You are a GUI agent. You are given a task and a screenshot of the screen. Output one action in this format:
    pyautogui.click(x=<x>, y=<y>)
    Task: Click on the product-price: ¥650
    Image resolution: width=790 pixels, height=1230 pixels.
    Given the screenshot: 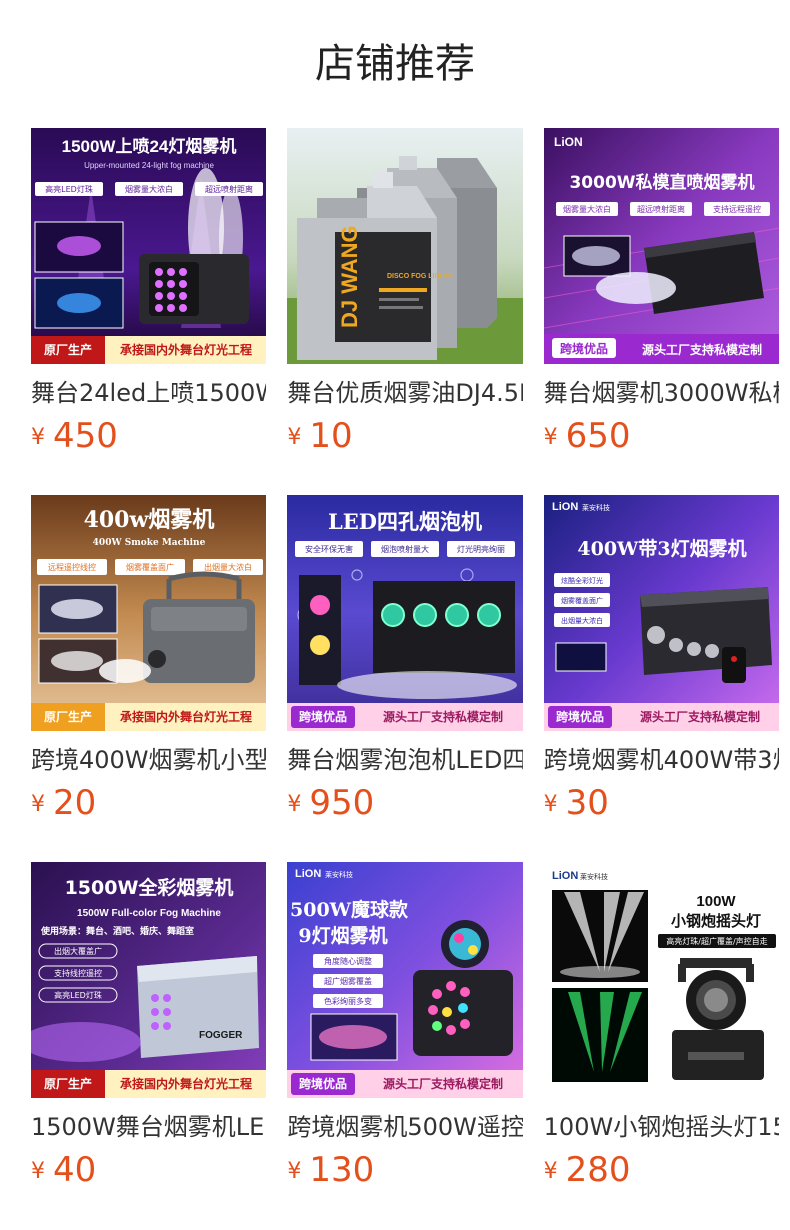 What is the action you would take?
    pyautogui.click(x=587, y=436)
    